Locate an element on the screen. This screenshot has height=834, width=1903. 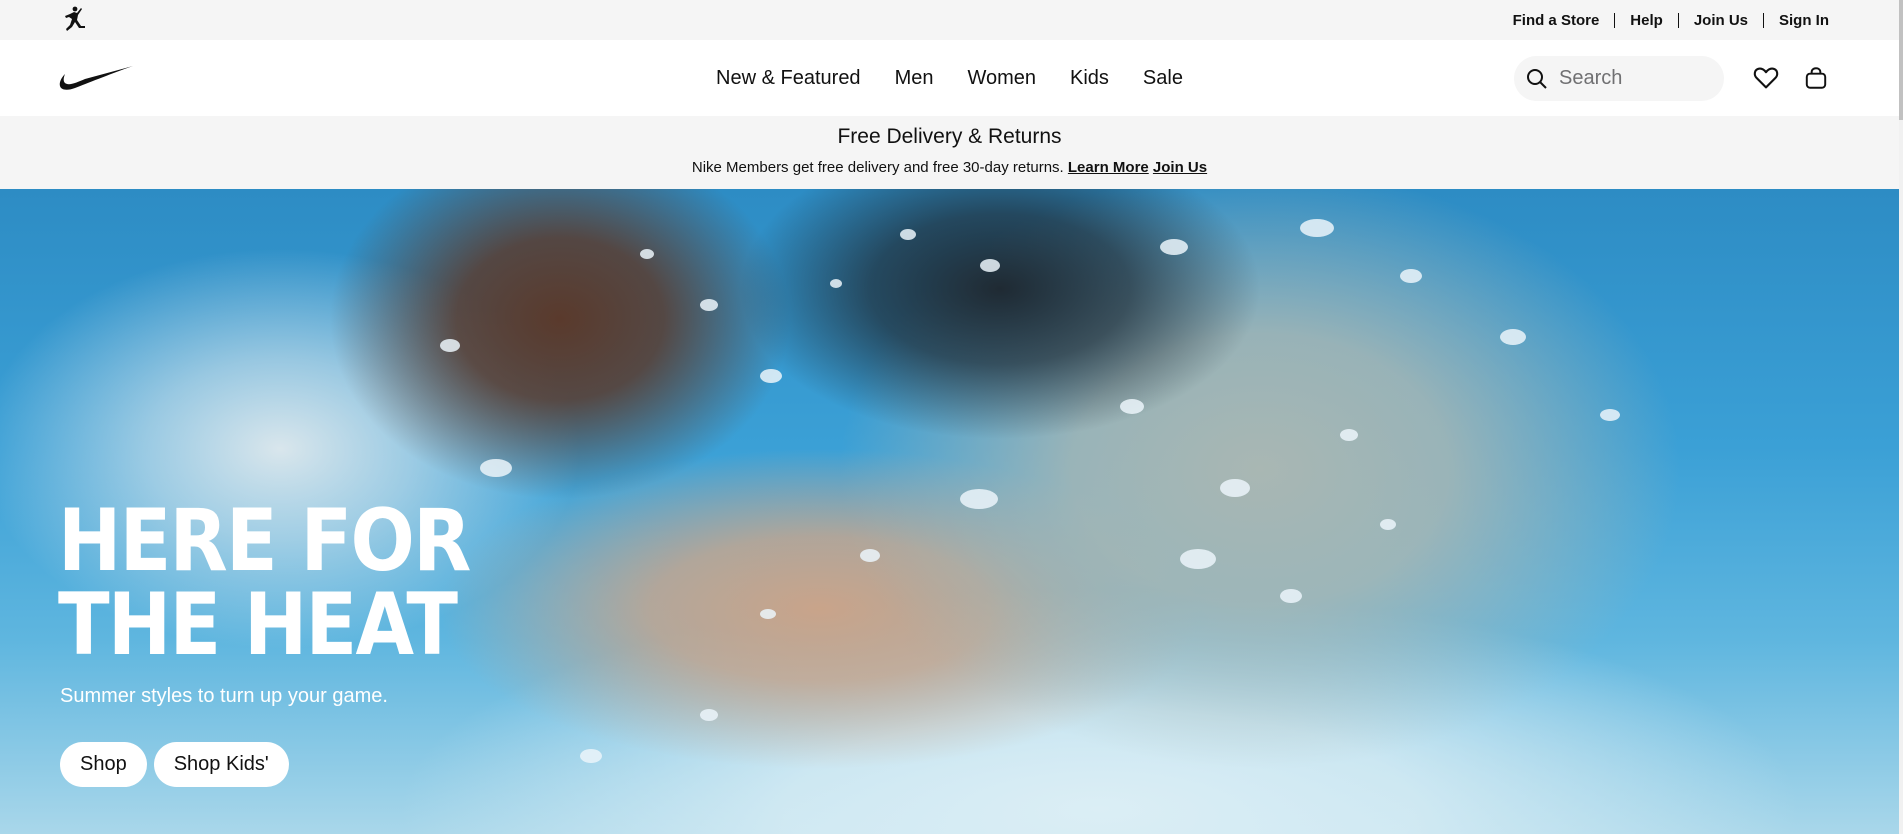
search-icon is located at coordinates (1536, 78).